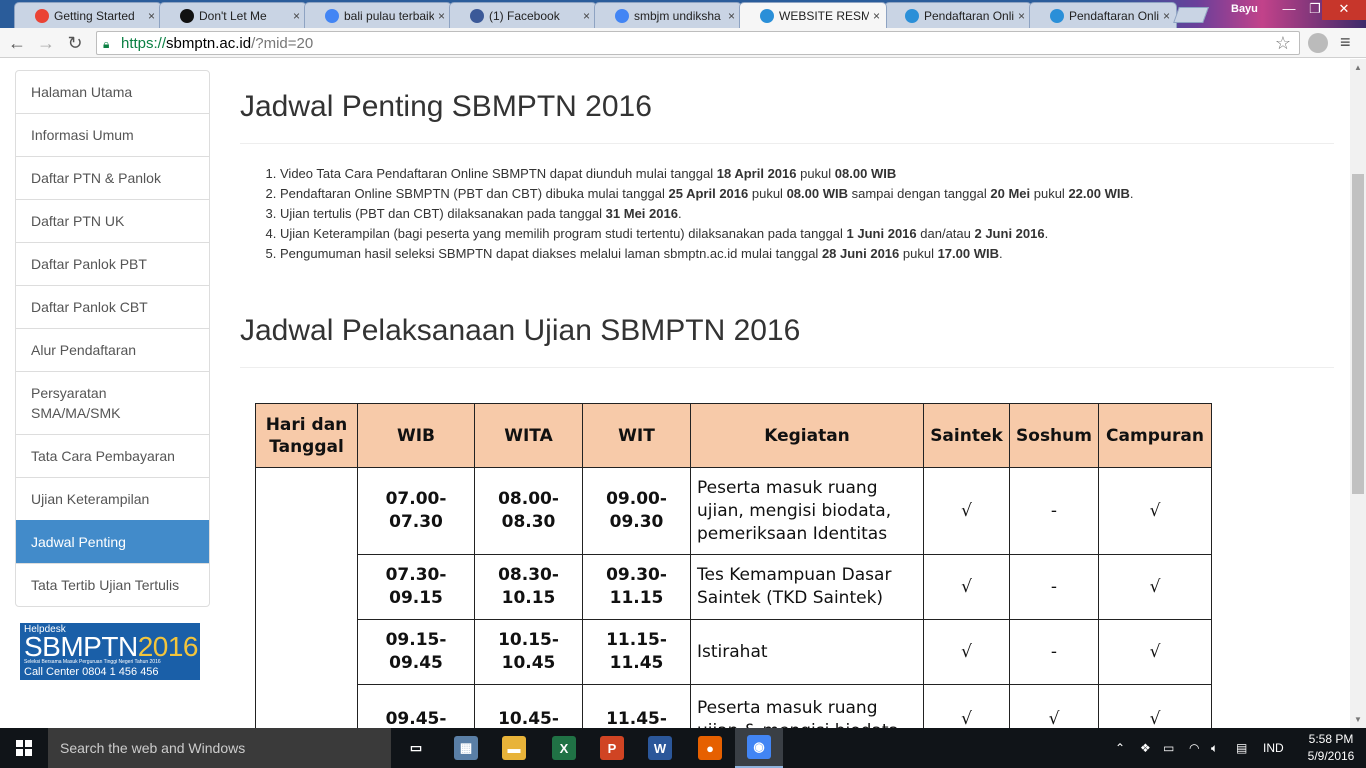  I want to click on taskbar-search-input: Search the web and Windows, so click(219, 748).